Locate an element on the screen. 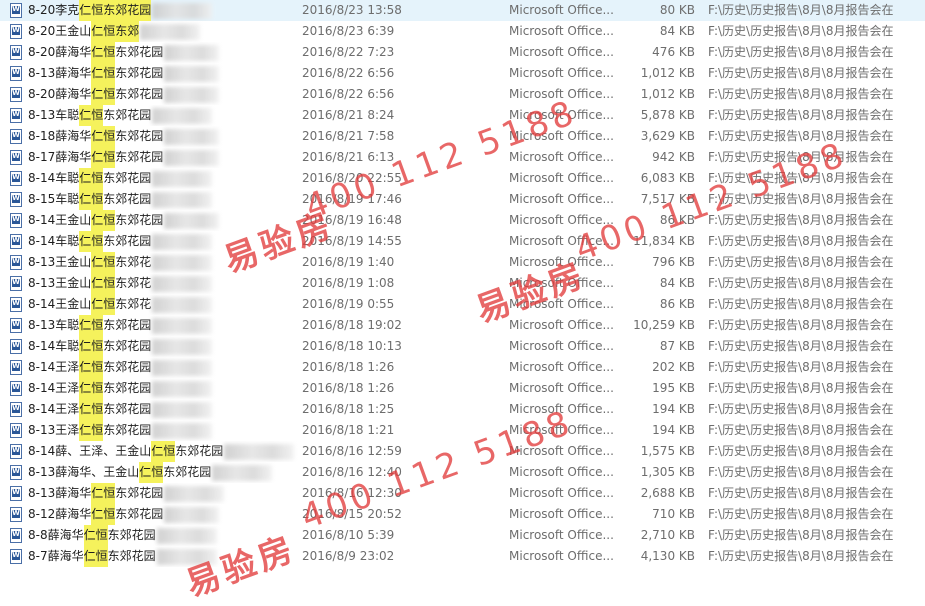 This screenshot has width=925, height=606. file-name-cell: 8-7薛海华仁恒东郊花园 is located at coordinates (155, 556).